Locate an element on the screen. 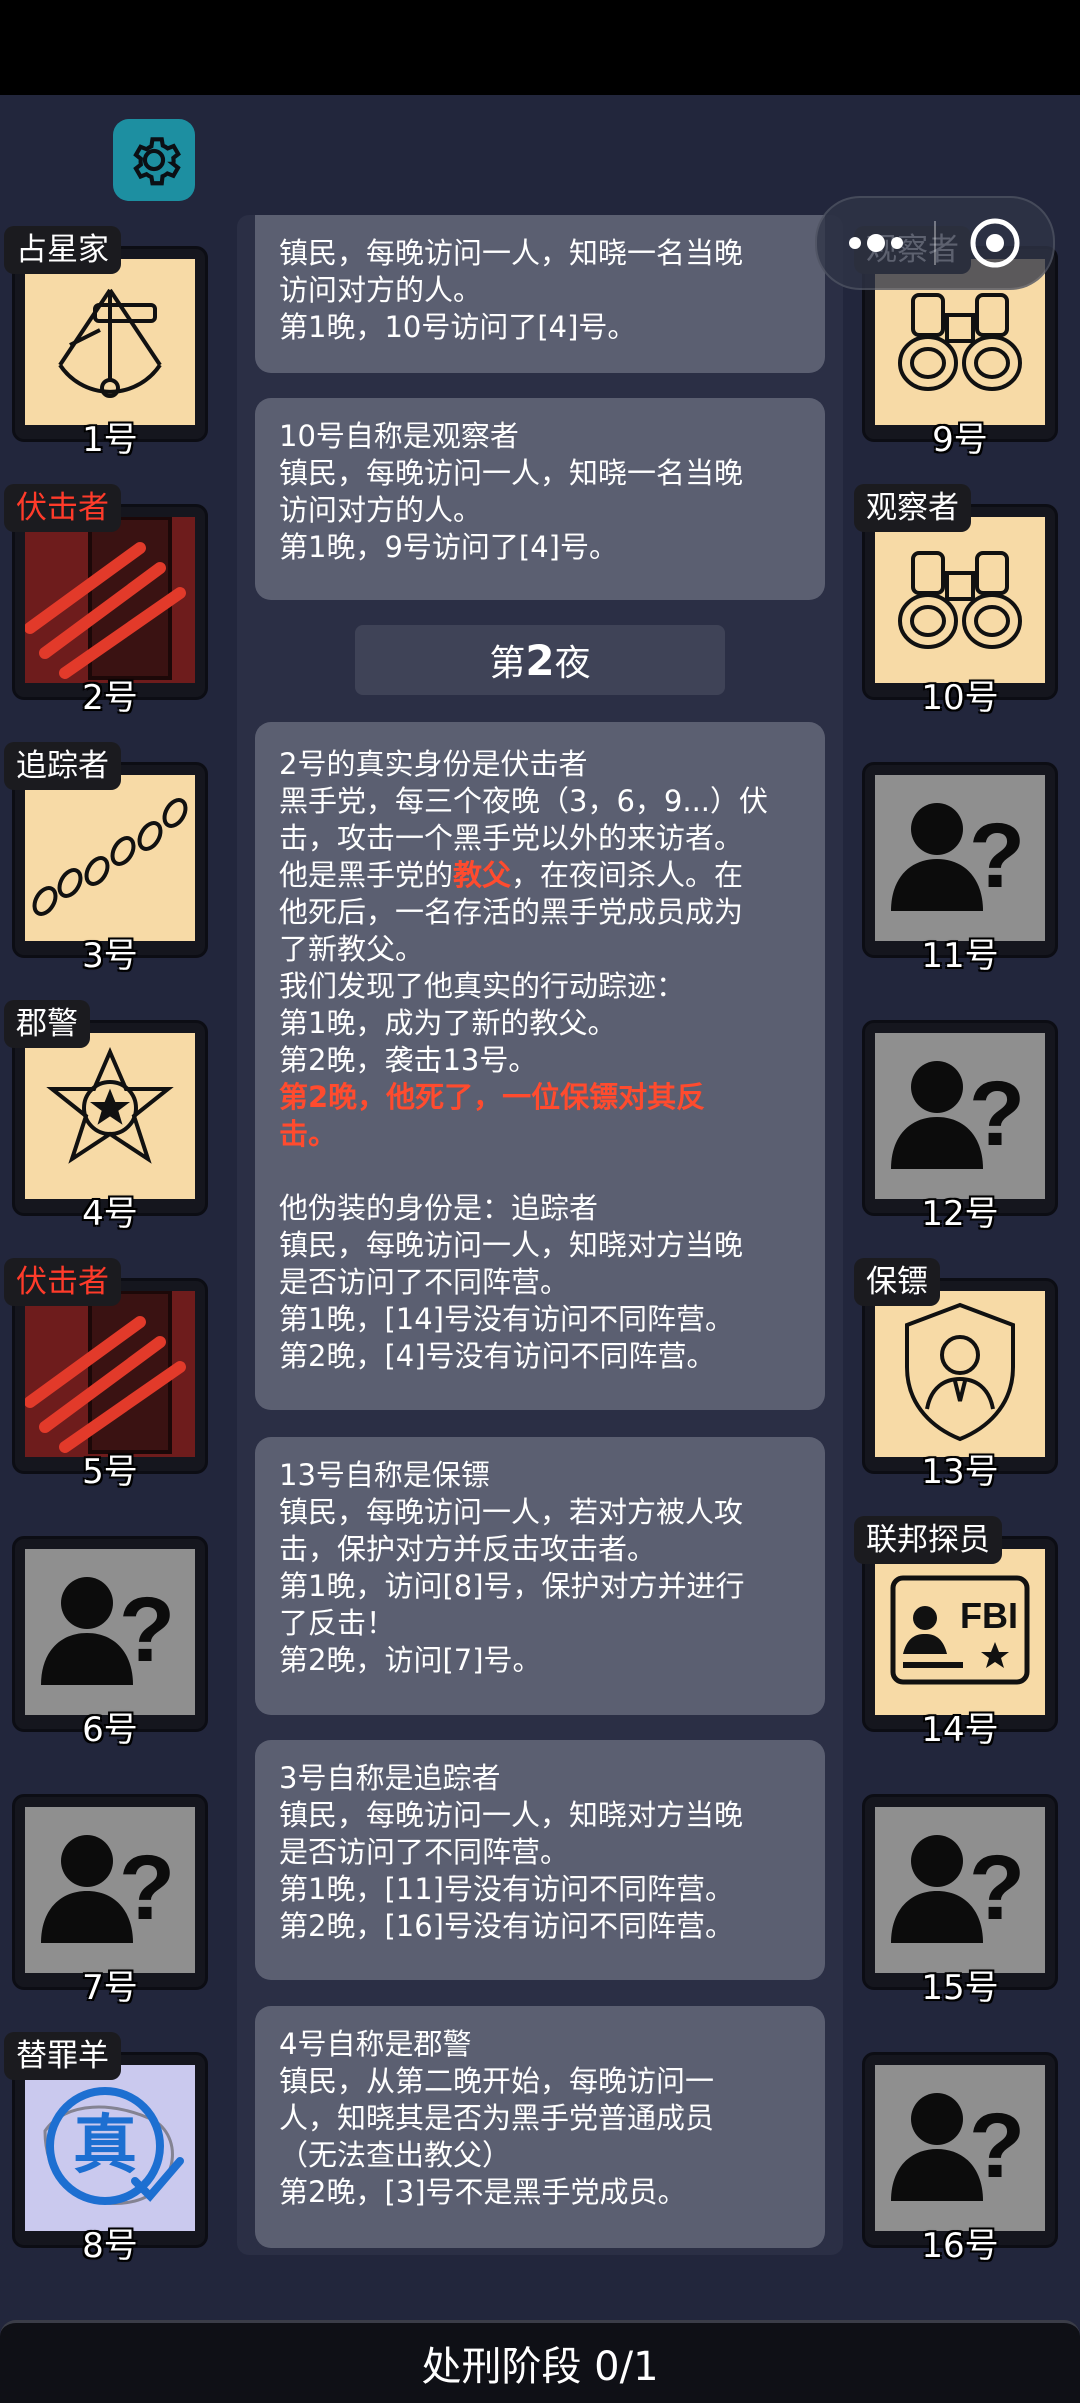  player-card: 2号 is located at coordinates (110, 611).